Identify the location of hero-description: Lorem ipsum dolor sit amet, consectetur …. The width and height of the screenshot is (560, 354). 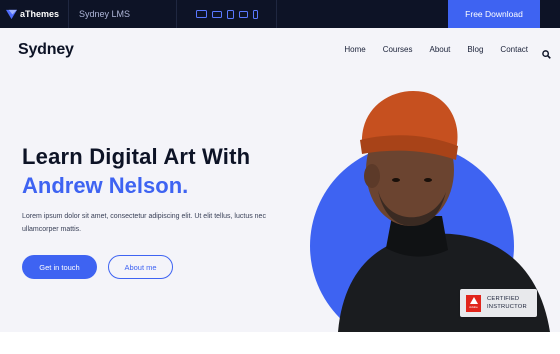
(144, 223).